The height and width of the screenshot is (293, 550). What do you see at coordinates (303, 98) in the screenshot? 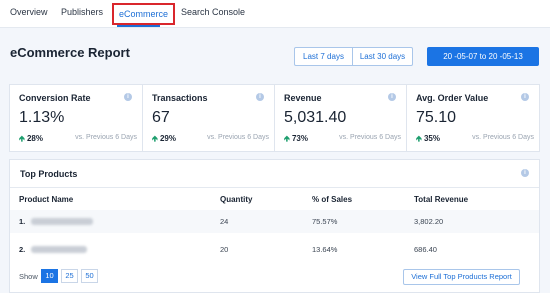
I see `stat-label: Revenue` at bounding box center [303, 98].